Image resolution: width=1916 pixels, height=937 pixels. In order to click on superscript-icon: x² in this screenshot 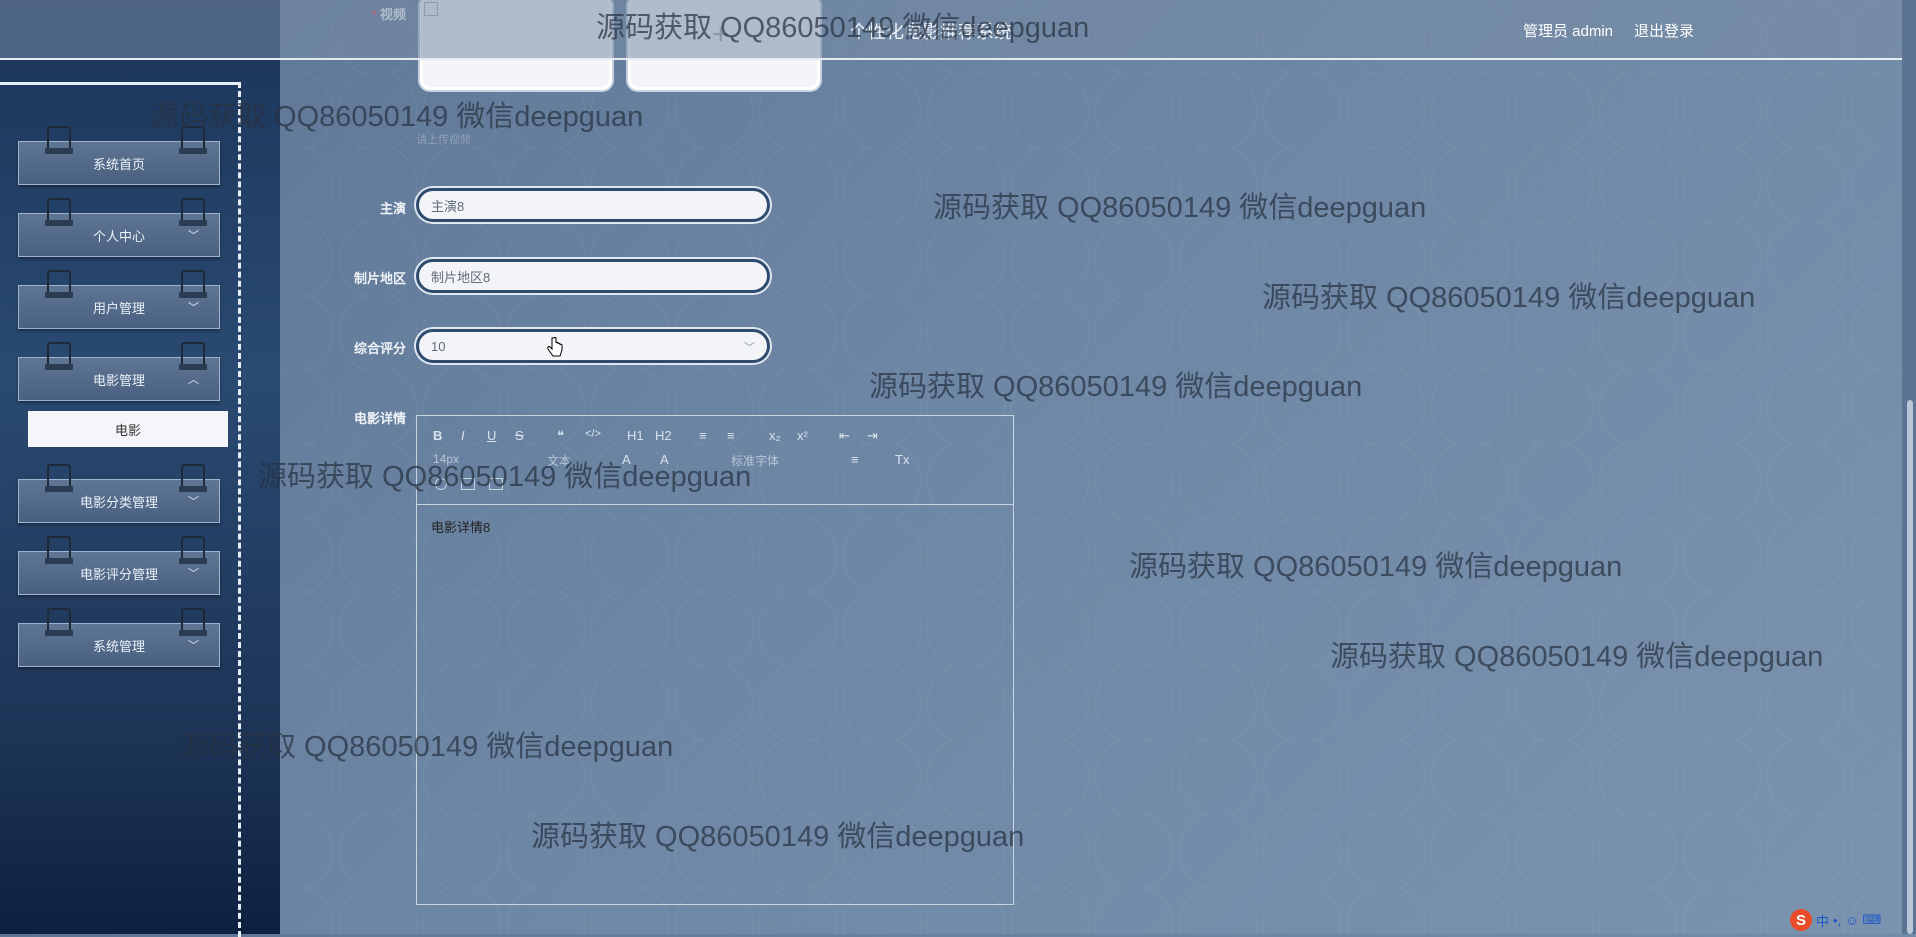, I will do `click(802, 435)`.